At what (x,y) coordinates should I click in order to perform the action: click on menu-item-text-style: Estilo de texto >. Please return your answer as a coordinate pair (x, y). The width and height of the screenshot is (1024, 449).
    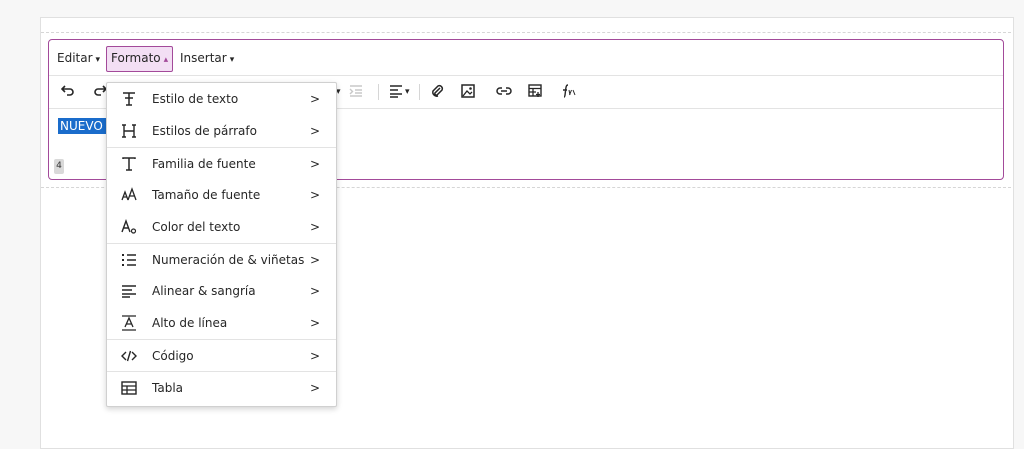
    Looking at the image, I should click on (221, 99).